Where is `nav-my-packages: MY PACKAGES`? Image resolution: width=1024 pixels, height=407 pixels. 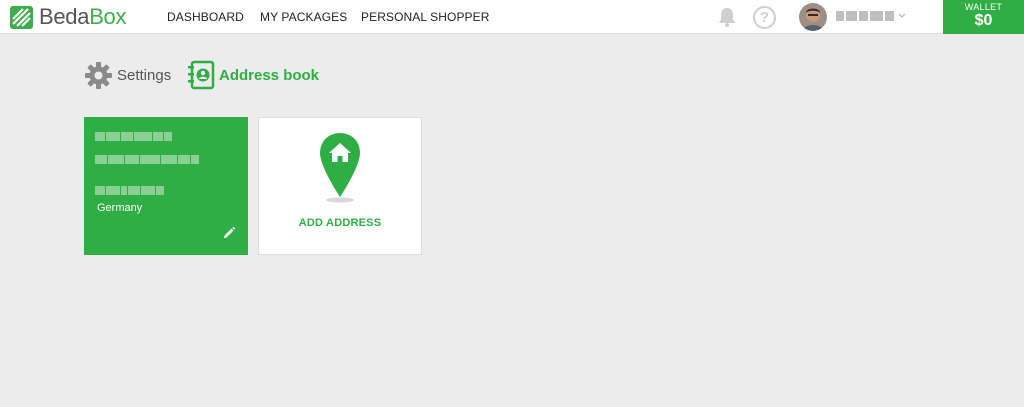
nav-my-packages: MY PACKAGES is located at coordinates (303, 17).